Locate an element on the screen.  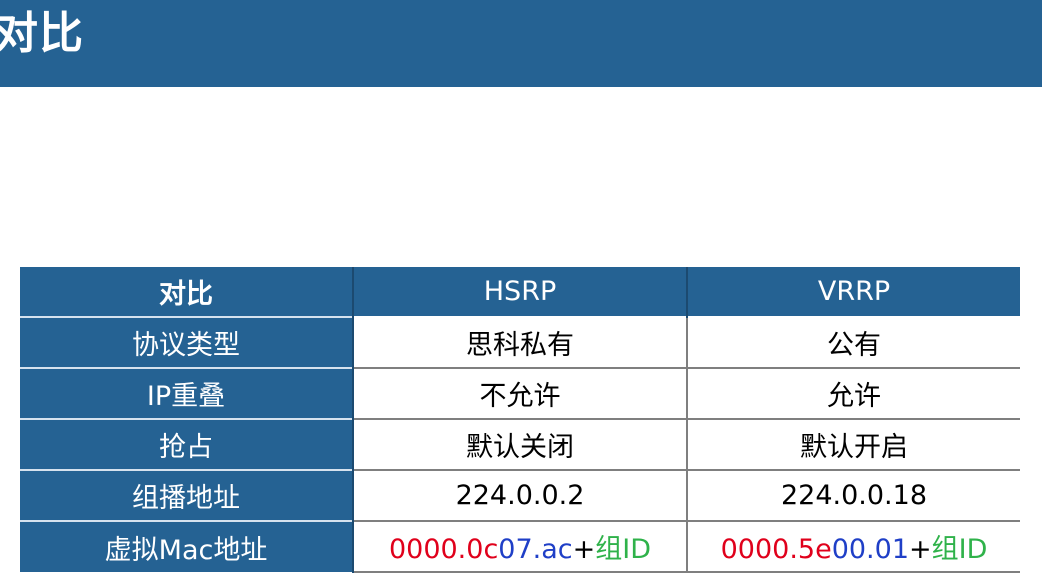
header-hsrp: HSRP is located at coordinates (520, 292).